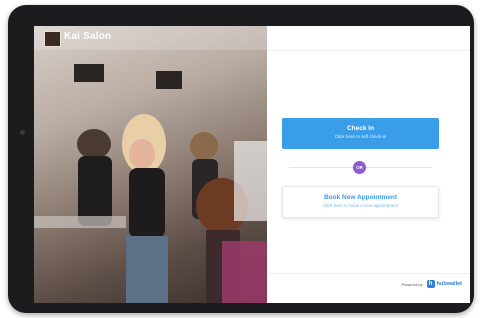 The height and width of the screenshot is (318, 480). Describe the element at coordinates (412, 284) in the screenshot. I see `powered-by-label: Powered by` at that location.